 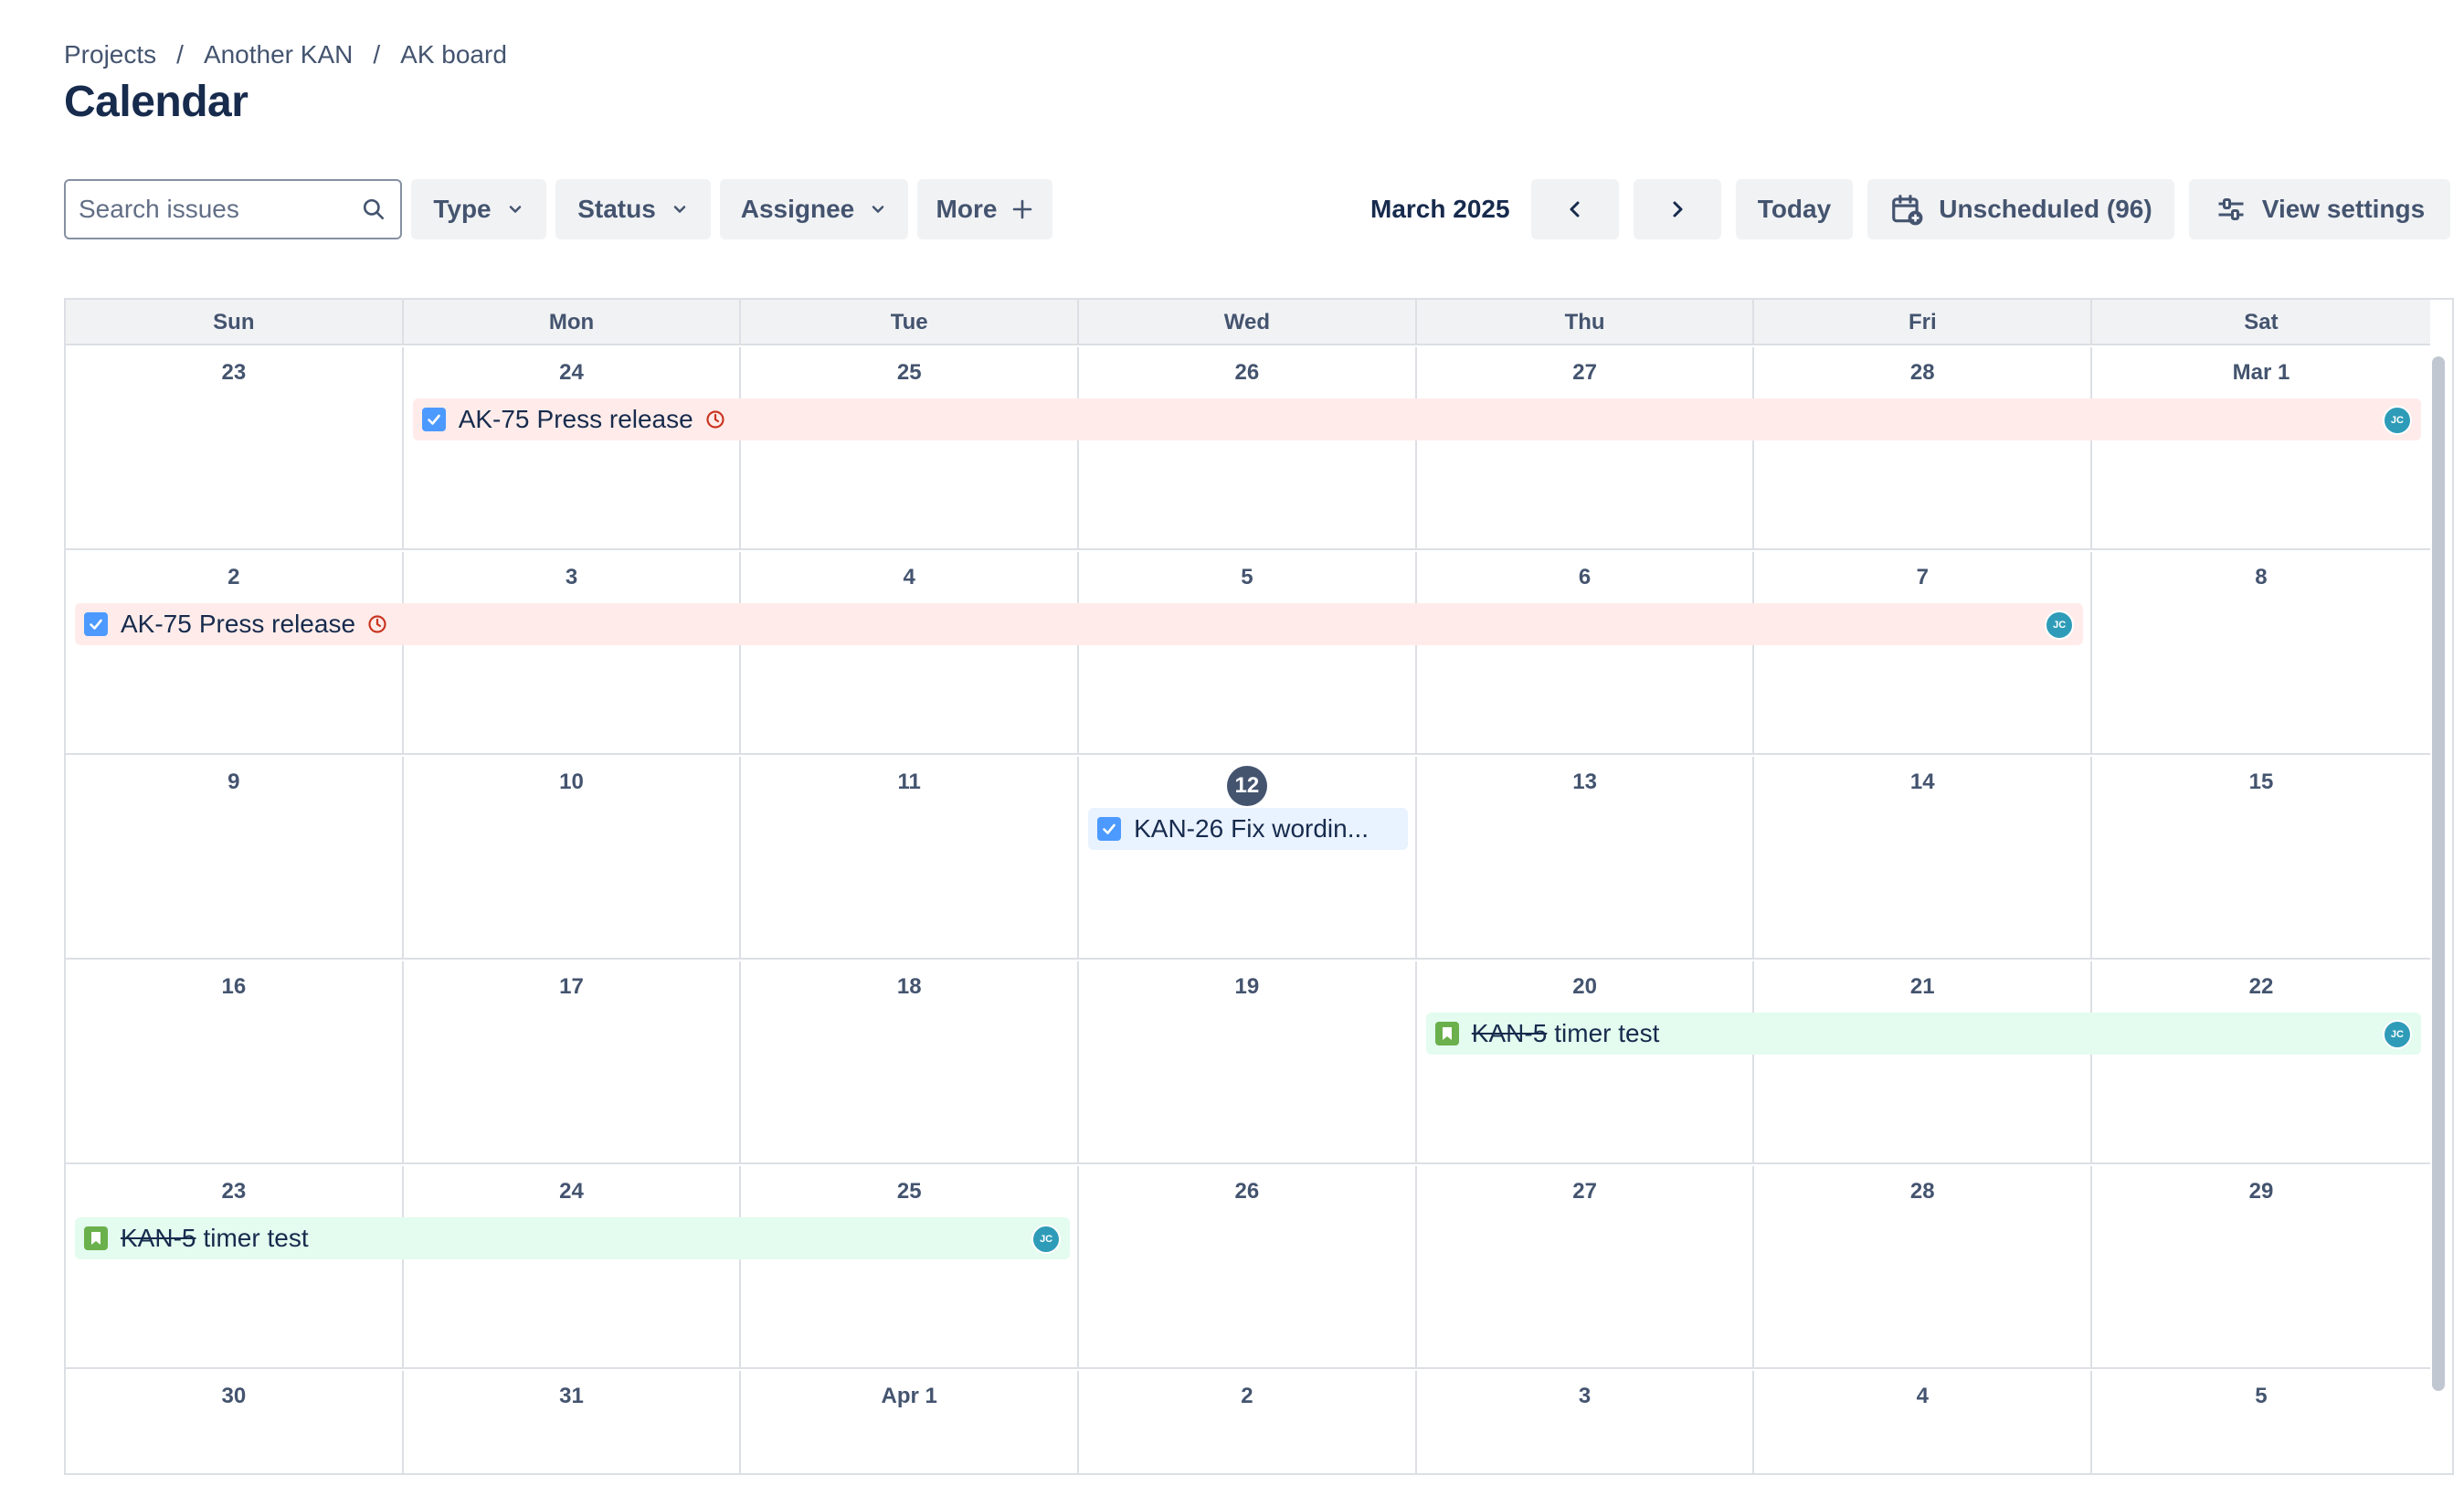 What do you see at coordinates (219, 209) in the screenshot?
I see `search-input` at bounding box center [219, 209].